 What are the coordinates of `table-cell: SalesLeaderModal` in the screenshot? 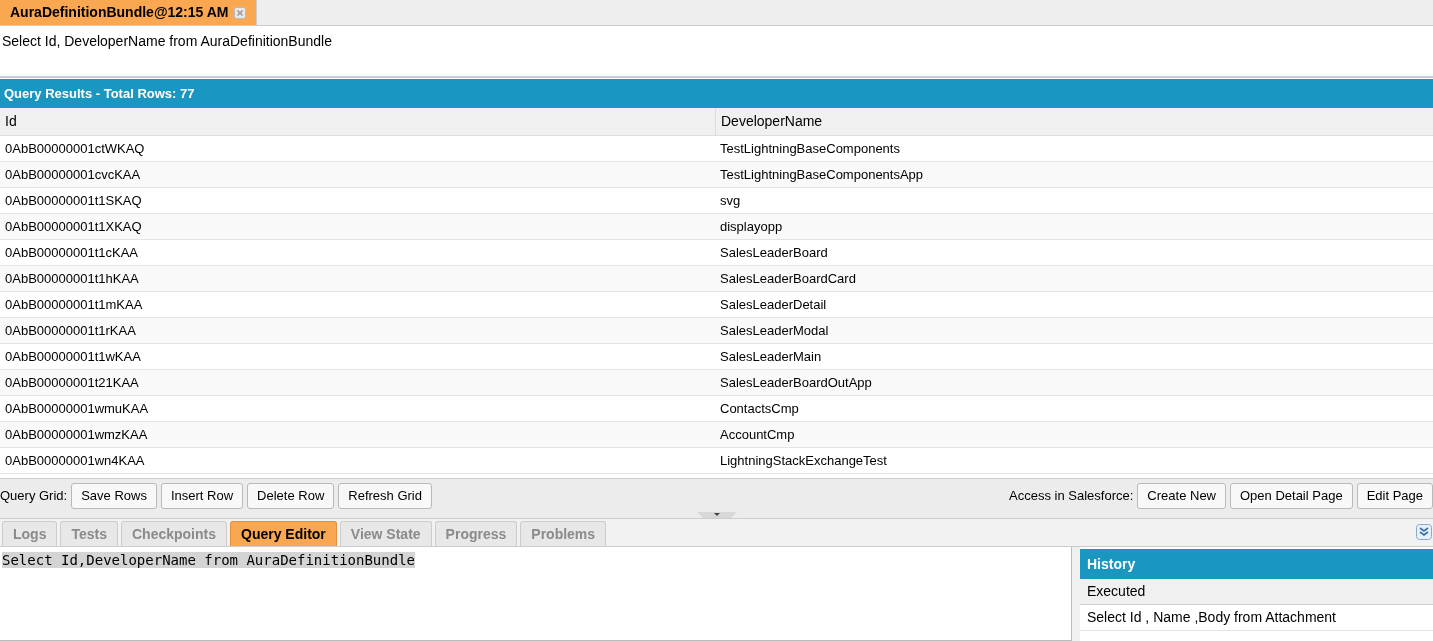 It's located at (1074, 331).